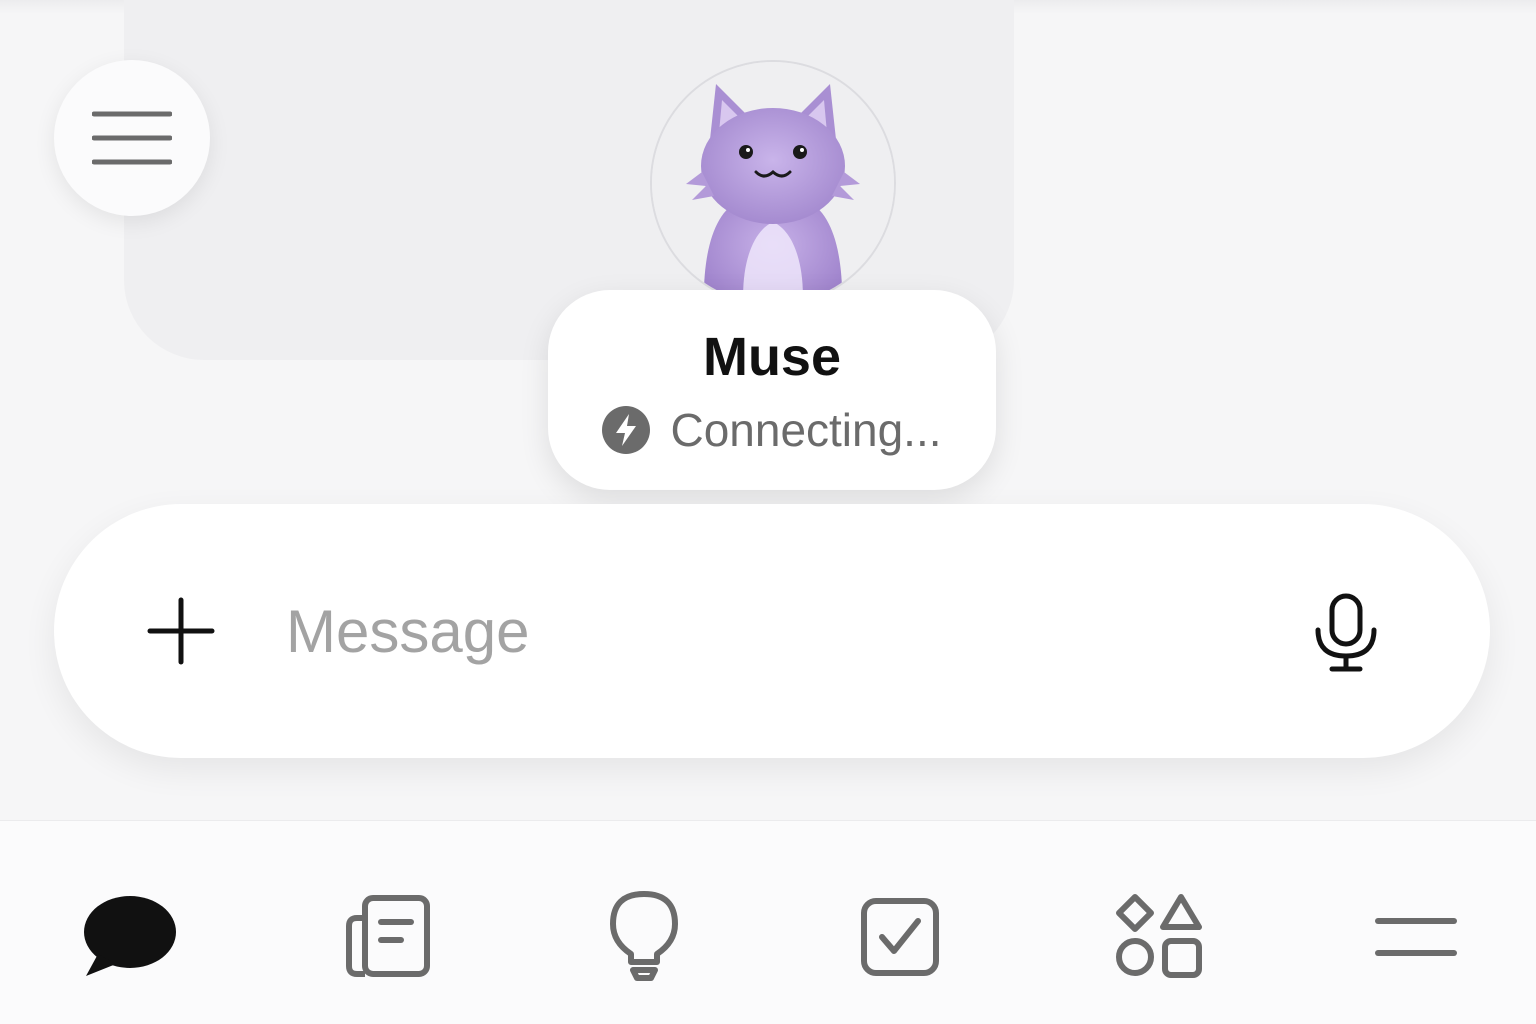 The image size is (1536, 1024). Describe the element at coordinates (1346, 632) in the screenshot. I see `microphone-icon` at that location.